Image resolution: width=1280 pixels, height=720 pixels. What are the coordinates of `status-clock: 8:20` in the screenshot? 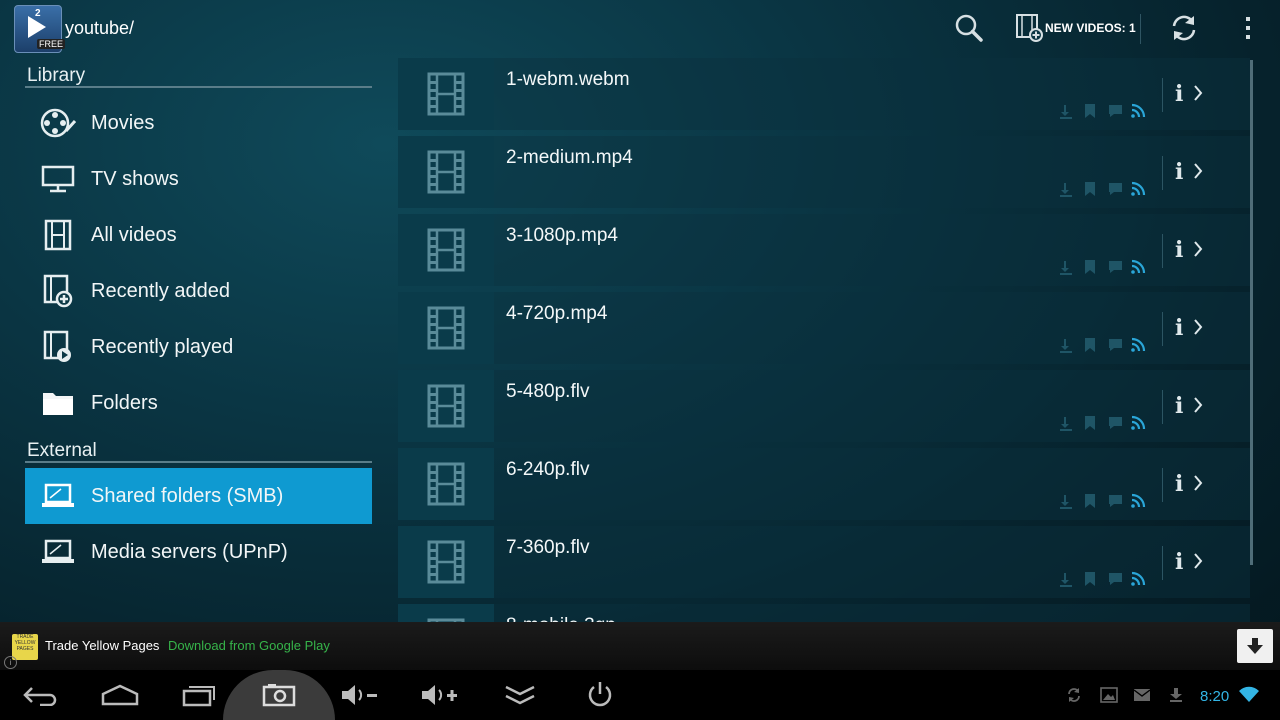 It's located at (1215, 696).